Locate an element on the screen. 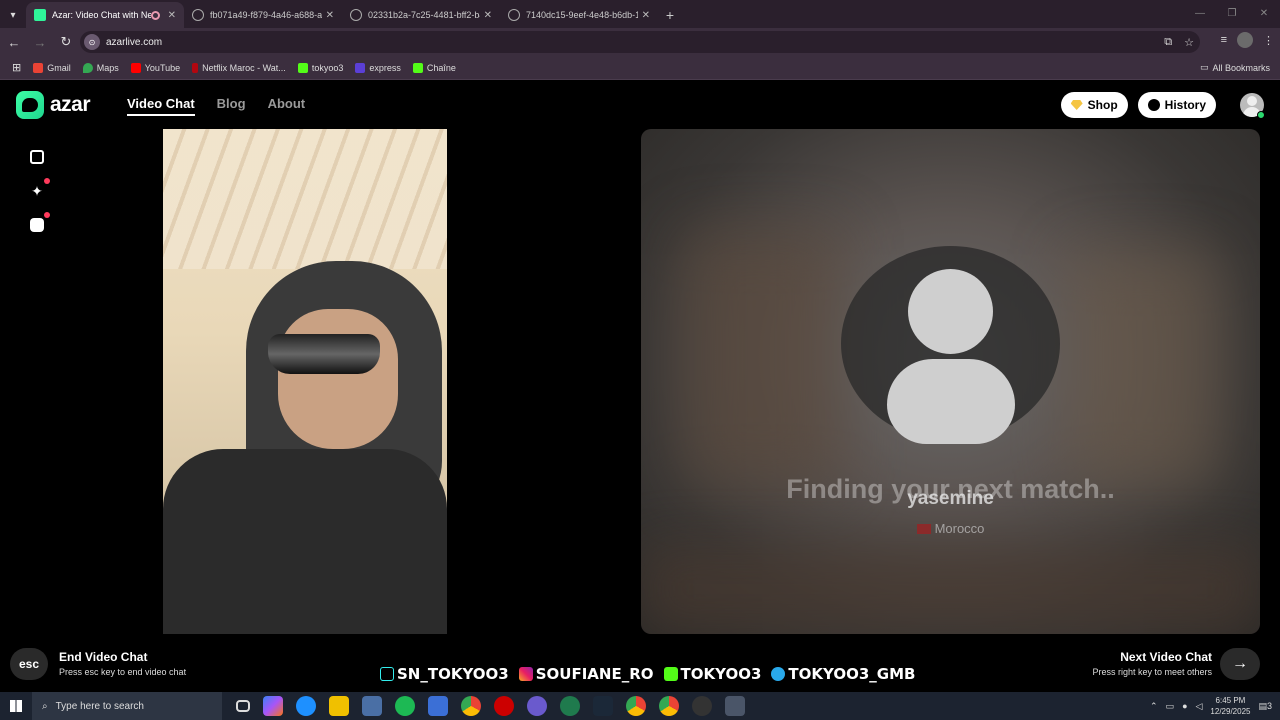  address-bar: ⊙ azarlive.com ⧉ ☆ is located at coordinates (640, 42).